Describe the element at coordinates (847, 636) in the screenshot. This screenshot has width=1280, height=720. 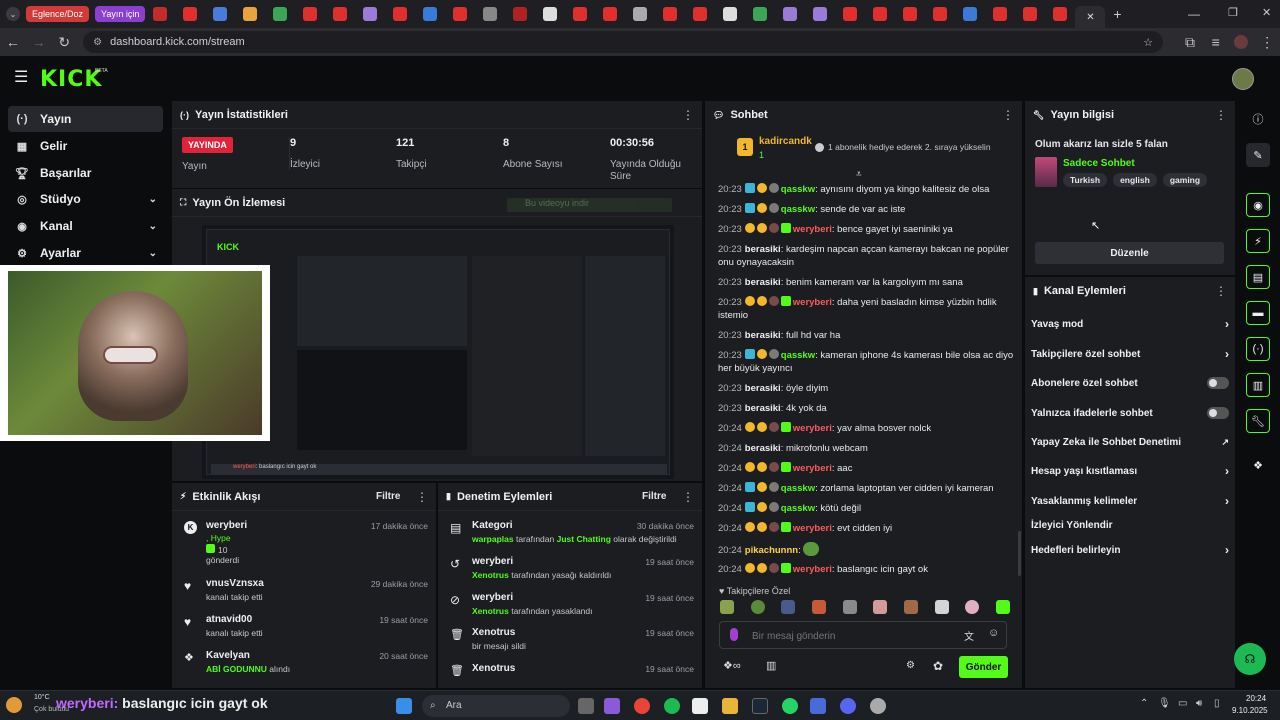
I see `chat-message-input` at that location.